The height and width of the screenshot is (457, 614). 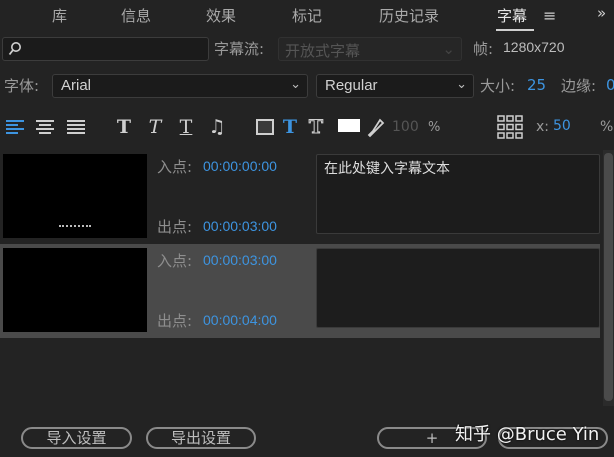 What do you see at coordinates (221, 15) in the screenshot?
I see `tab-effects: 效果` at bounding box center [221, 15].